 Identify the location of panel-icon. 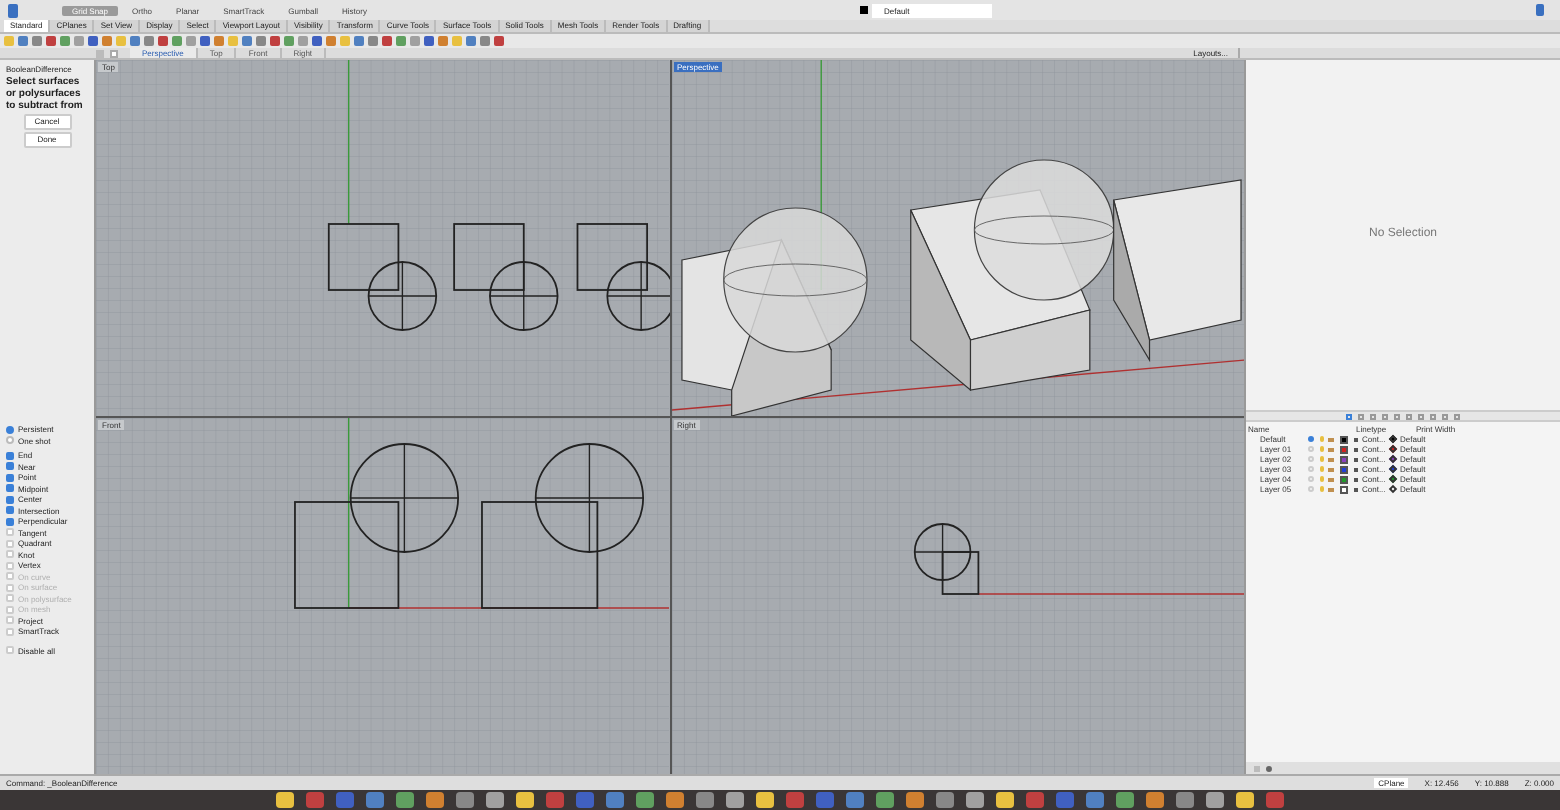
(1540, 10).